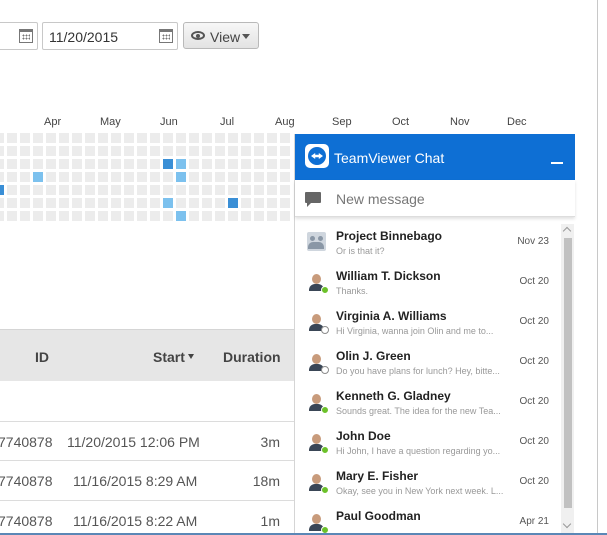 The width and height of the screenshot is (607, 535). What do you see at coordinates (110, 36) in the screenshot?
I see `end-date-input: 11/20/2015` at bounding box center [110, 36].